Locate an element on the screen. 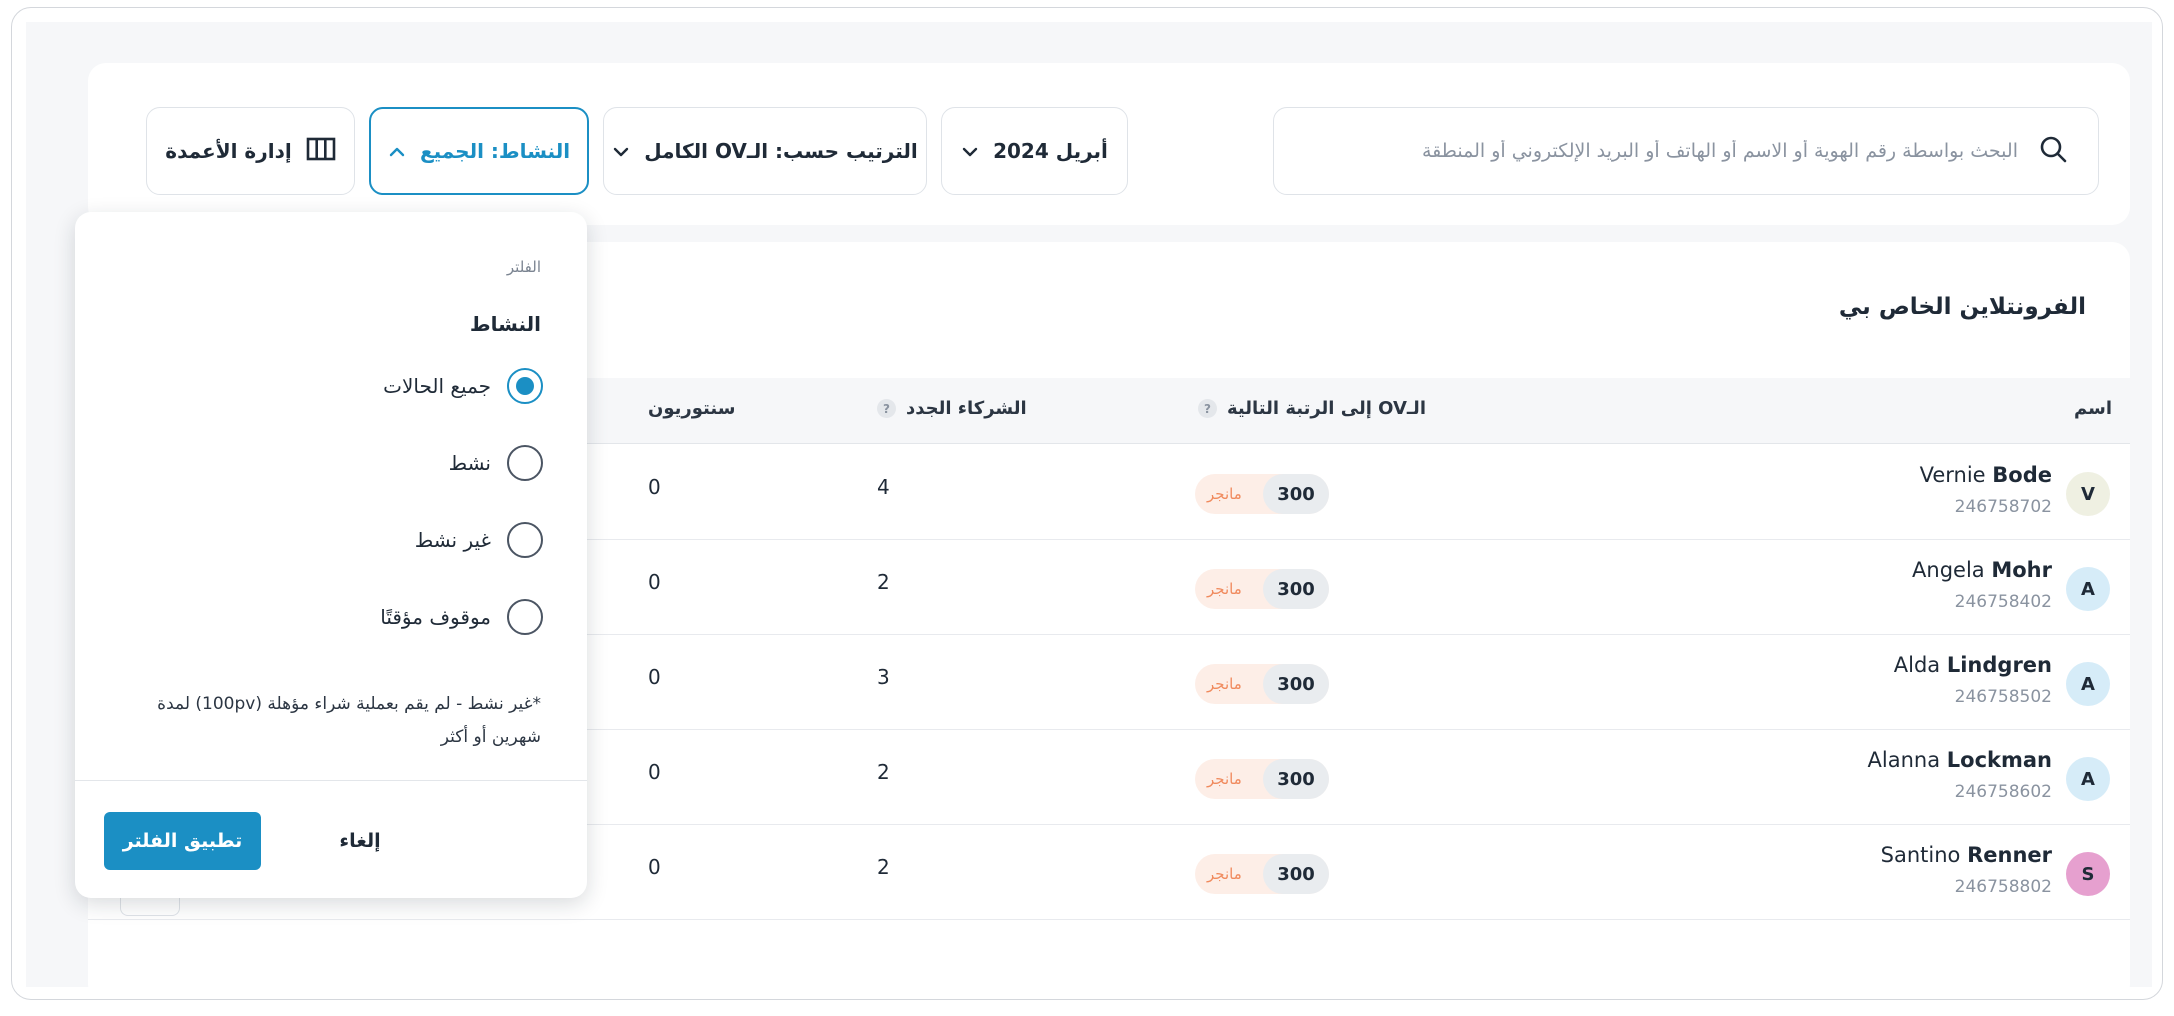 The height and width of the screenshot is (1016, 2174). chevron-up-icon is located at coordinates (397, 151).